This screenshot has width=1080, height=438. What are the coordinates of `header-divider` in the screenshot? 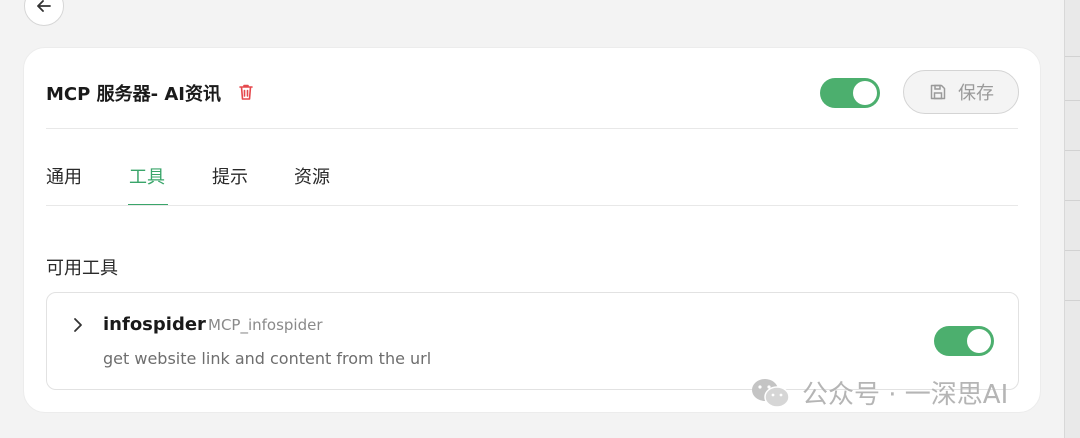 It's located at (532, 128).